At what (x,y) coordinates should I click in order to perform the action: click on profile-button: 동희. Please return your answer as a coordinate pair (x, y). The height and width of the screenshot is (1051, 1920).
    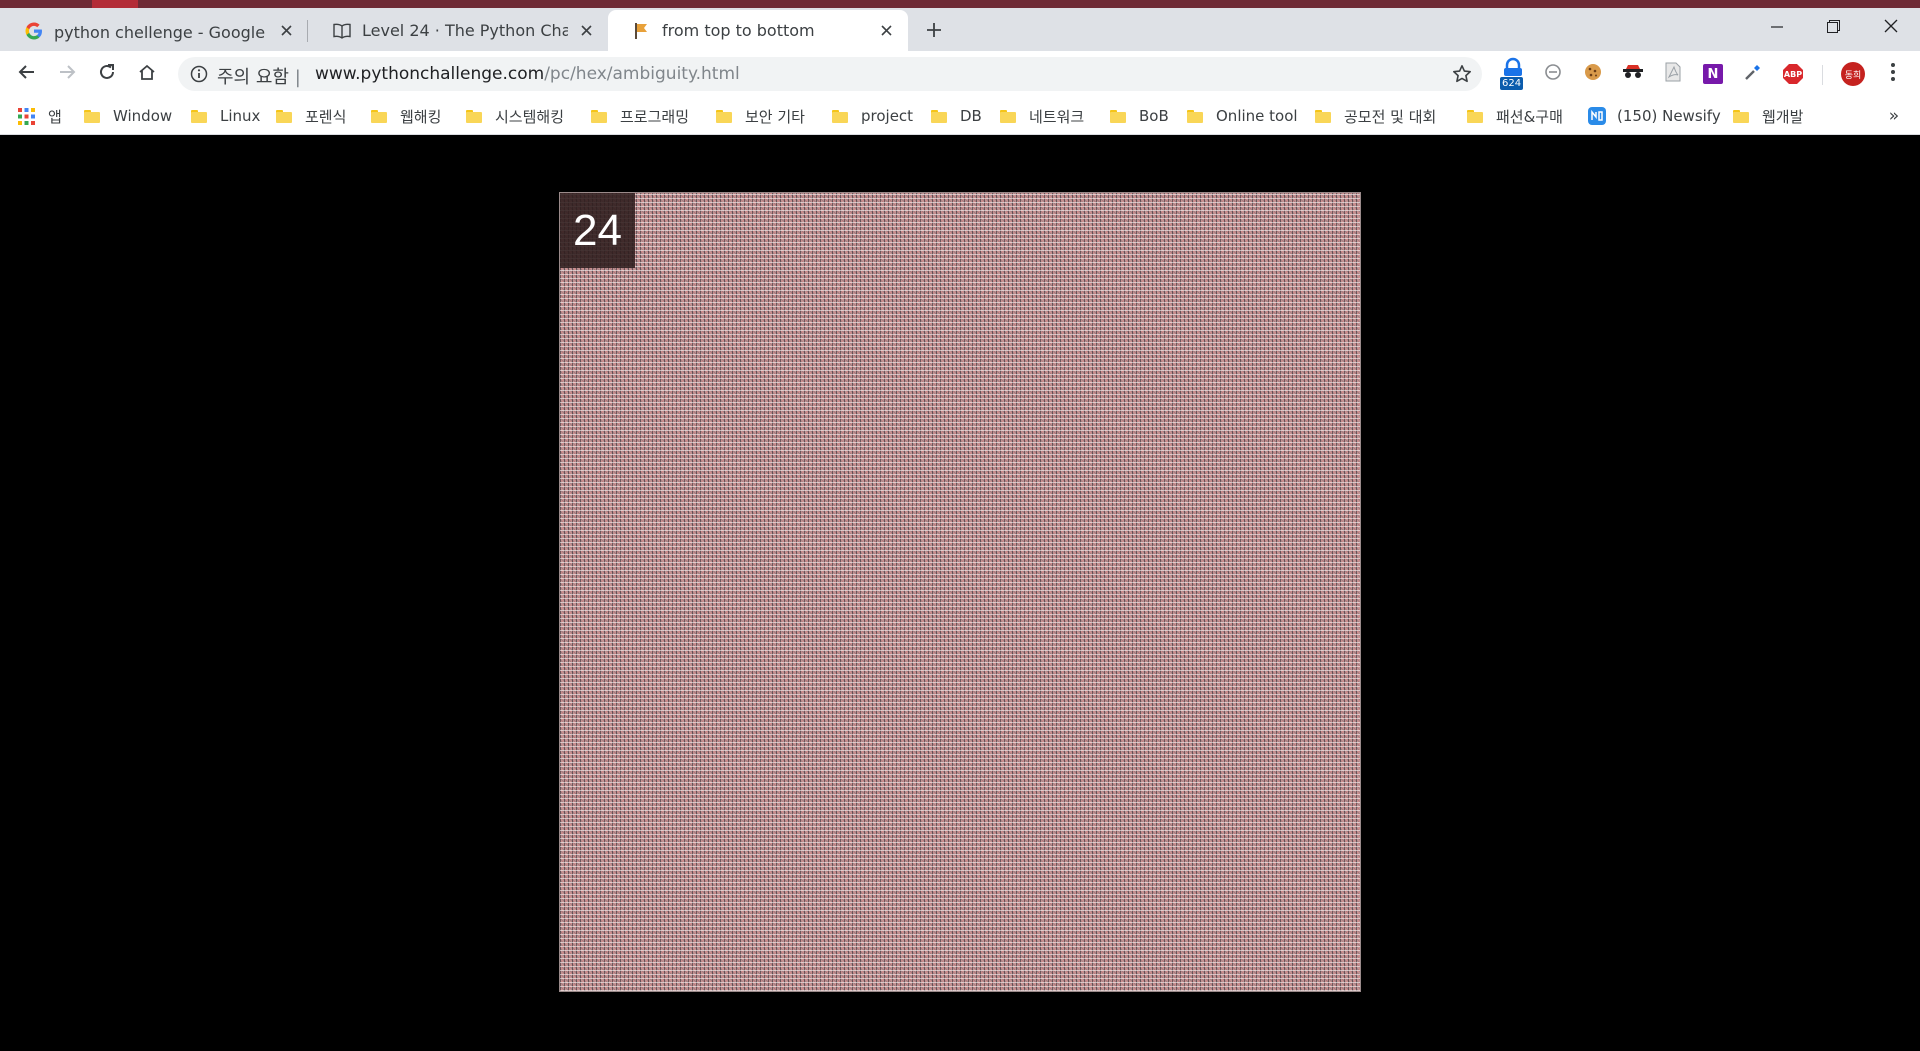
    Looking at the image, I should click on (1853, 74).